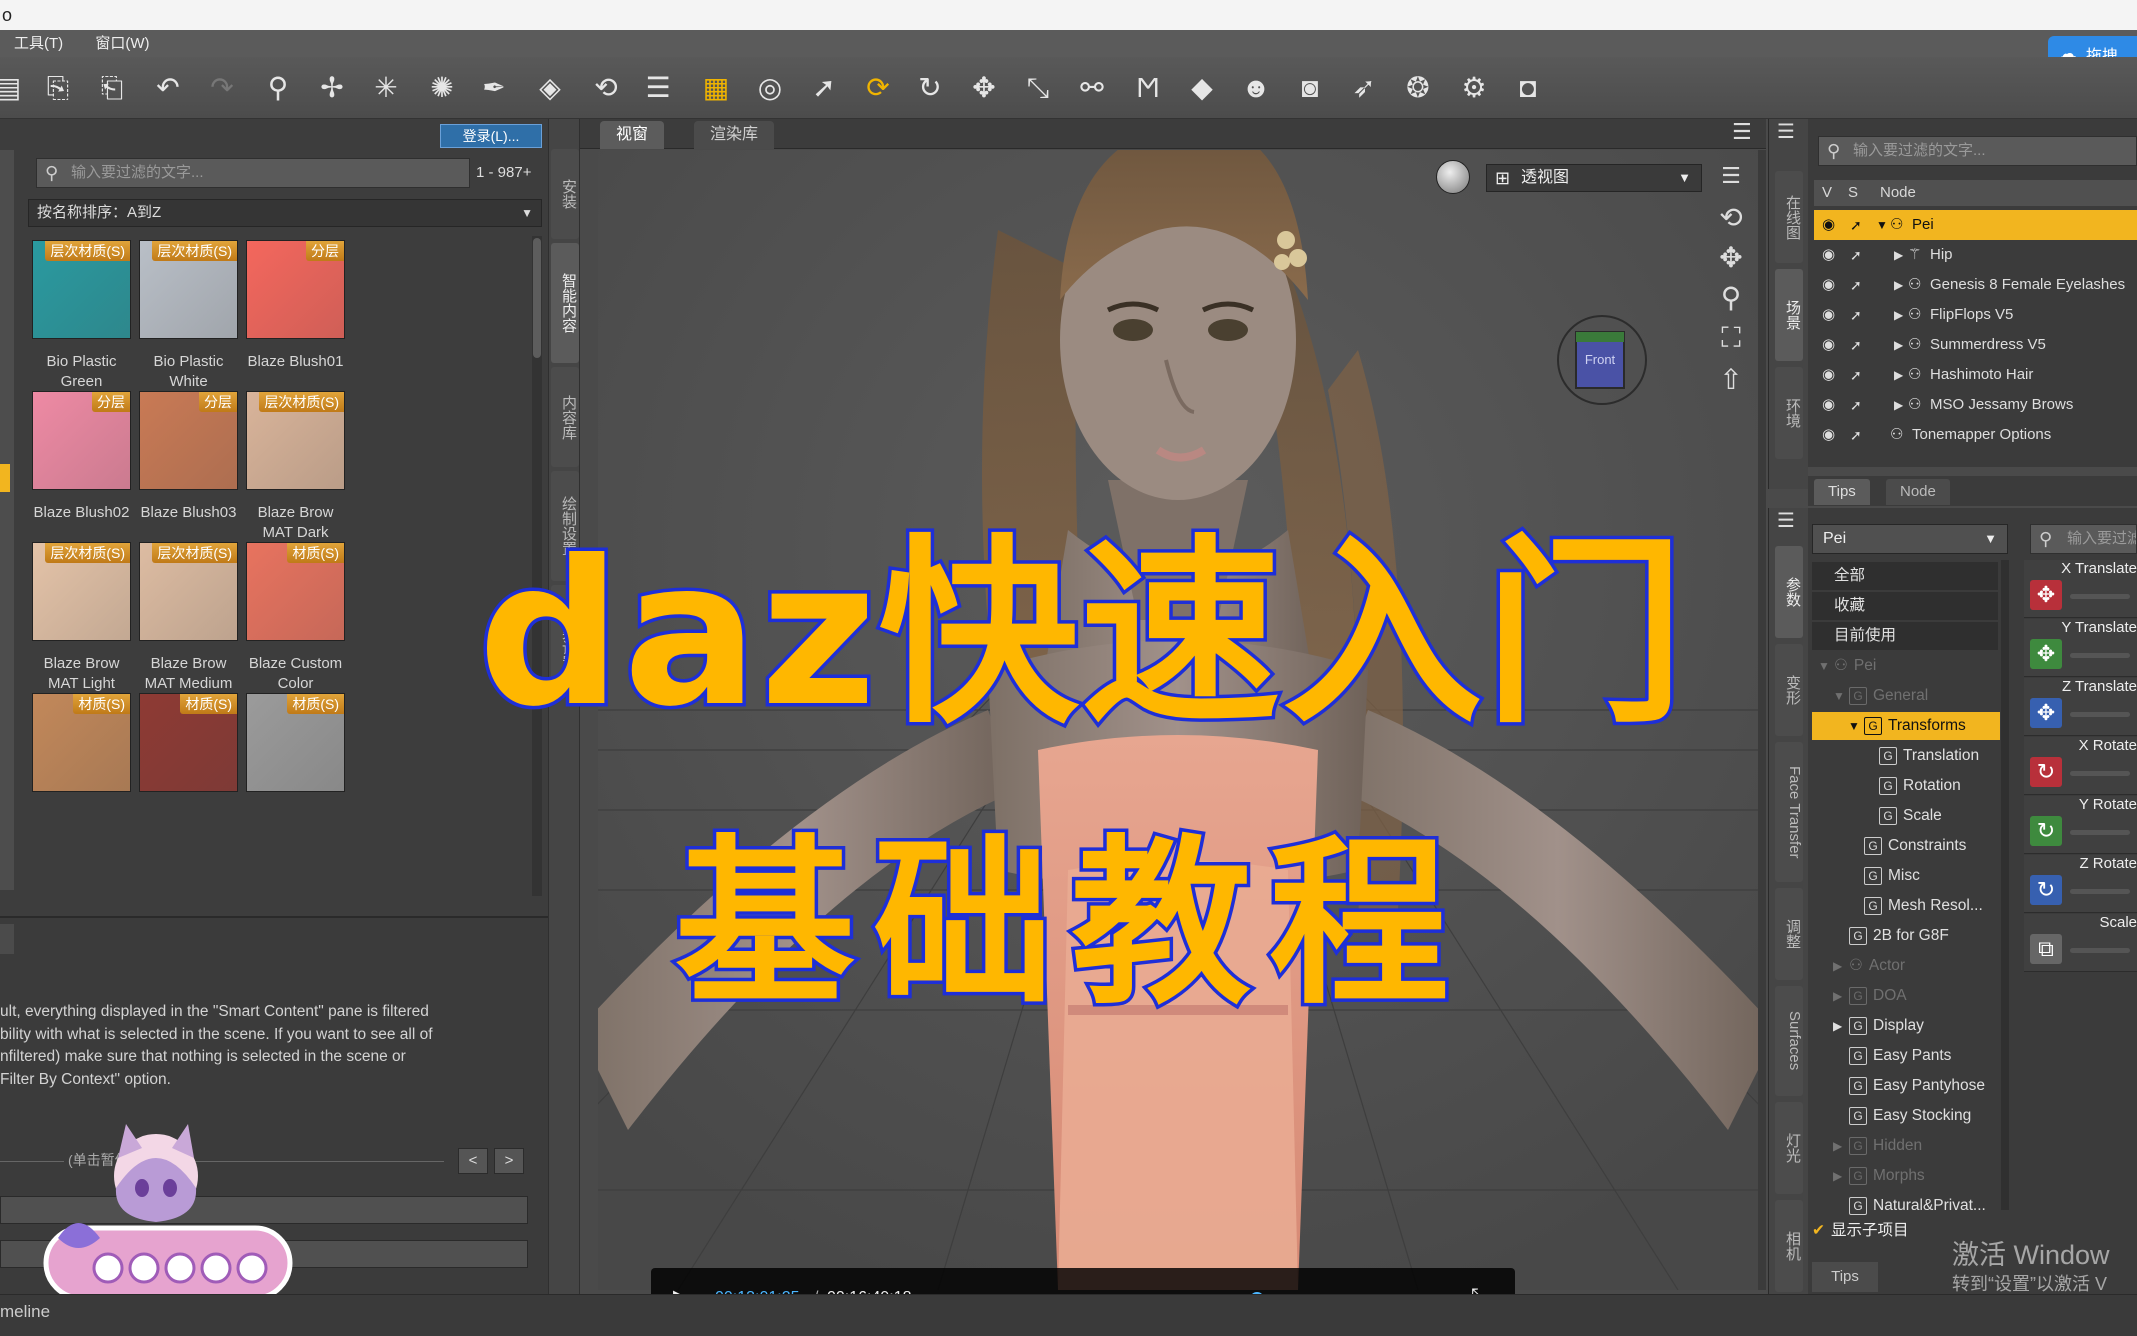 The image size is (2137, 1336). I want to click on tab-tips: Tips, so click(1842, 492).